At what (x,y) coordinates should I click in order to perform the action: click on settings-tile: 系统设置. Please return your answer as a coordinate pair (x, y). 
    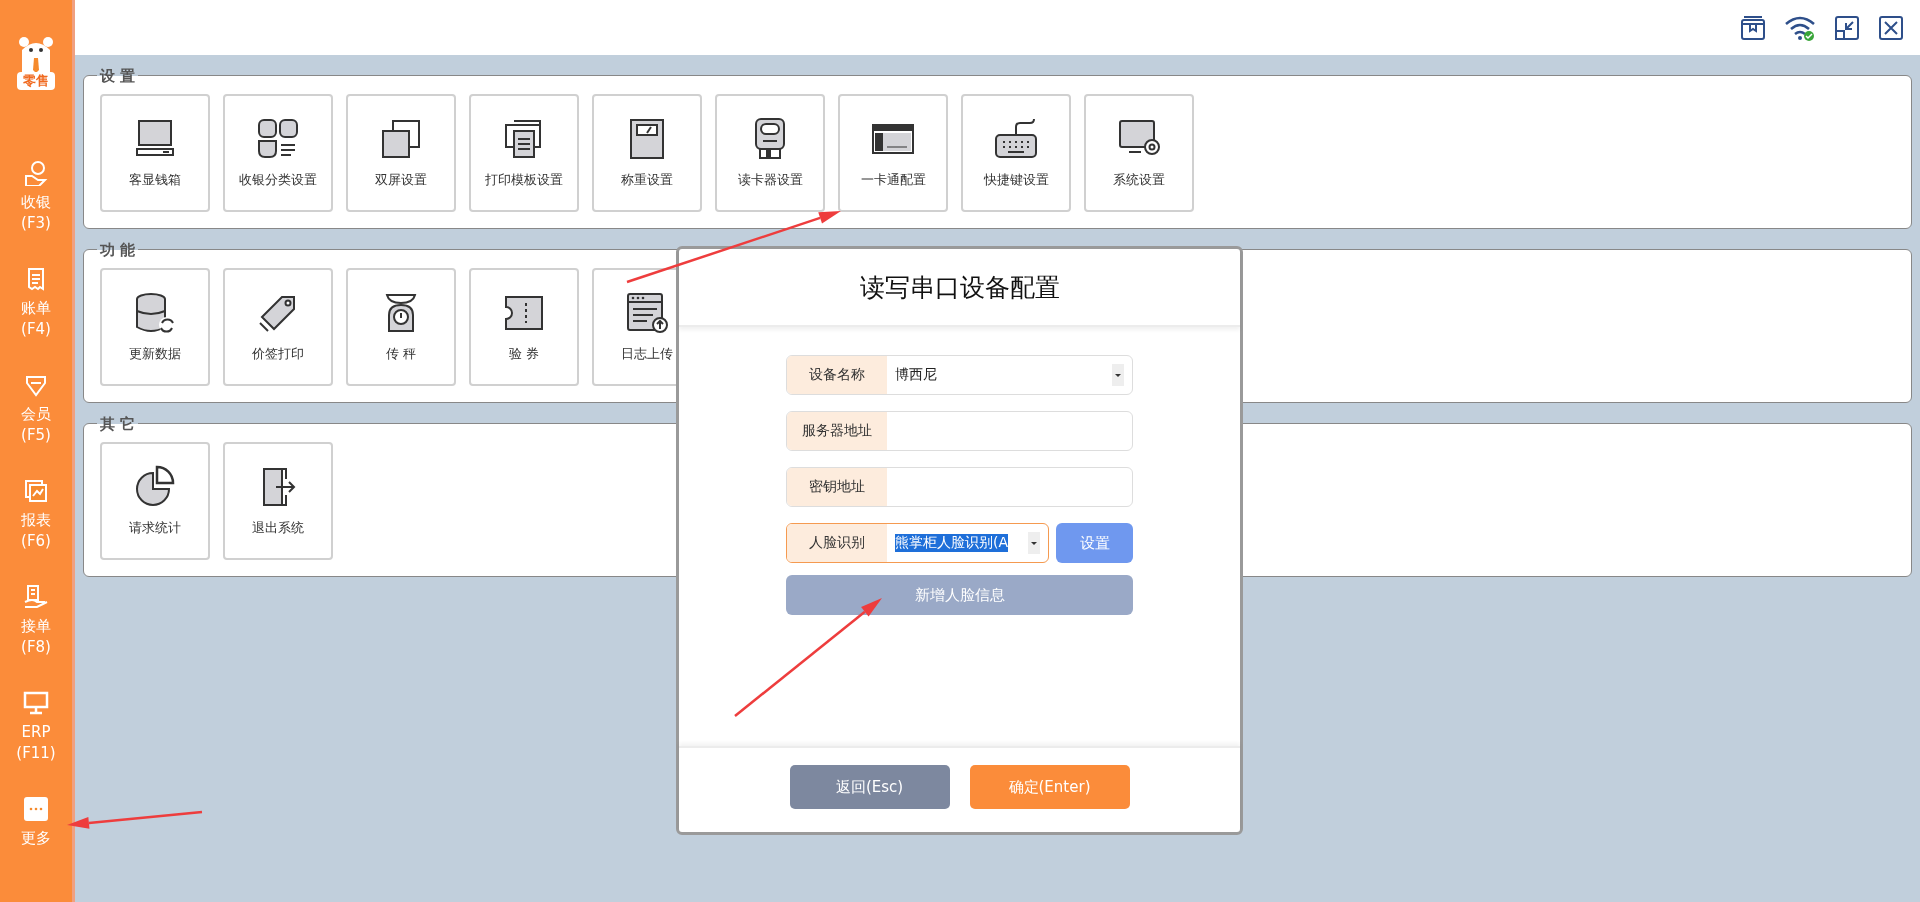
    Looking at the image, I should click on (1139, 153).